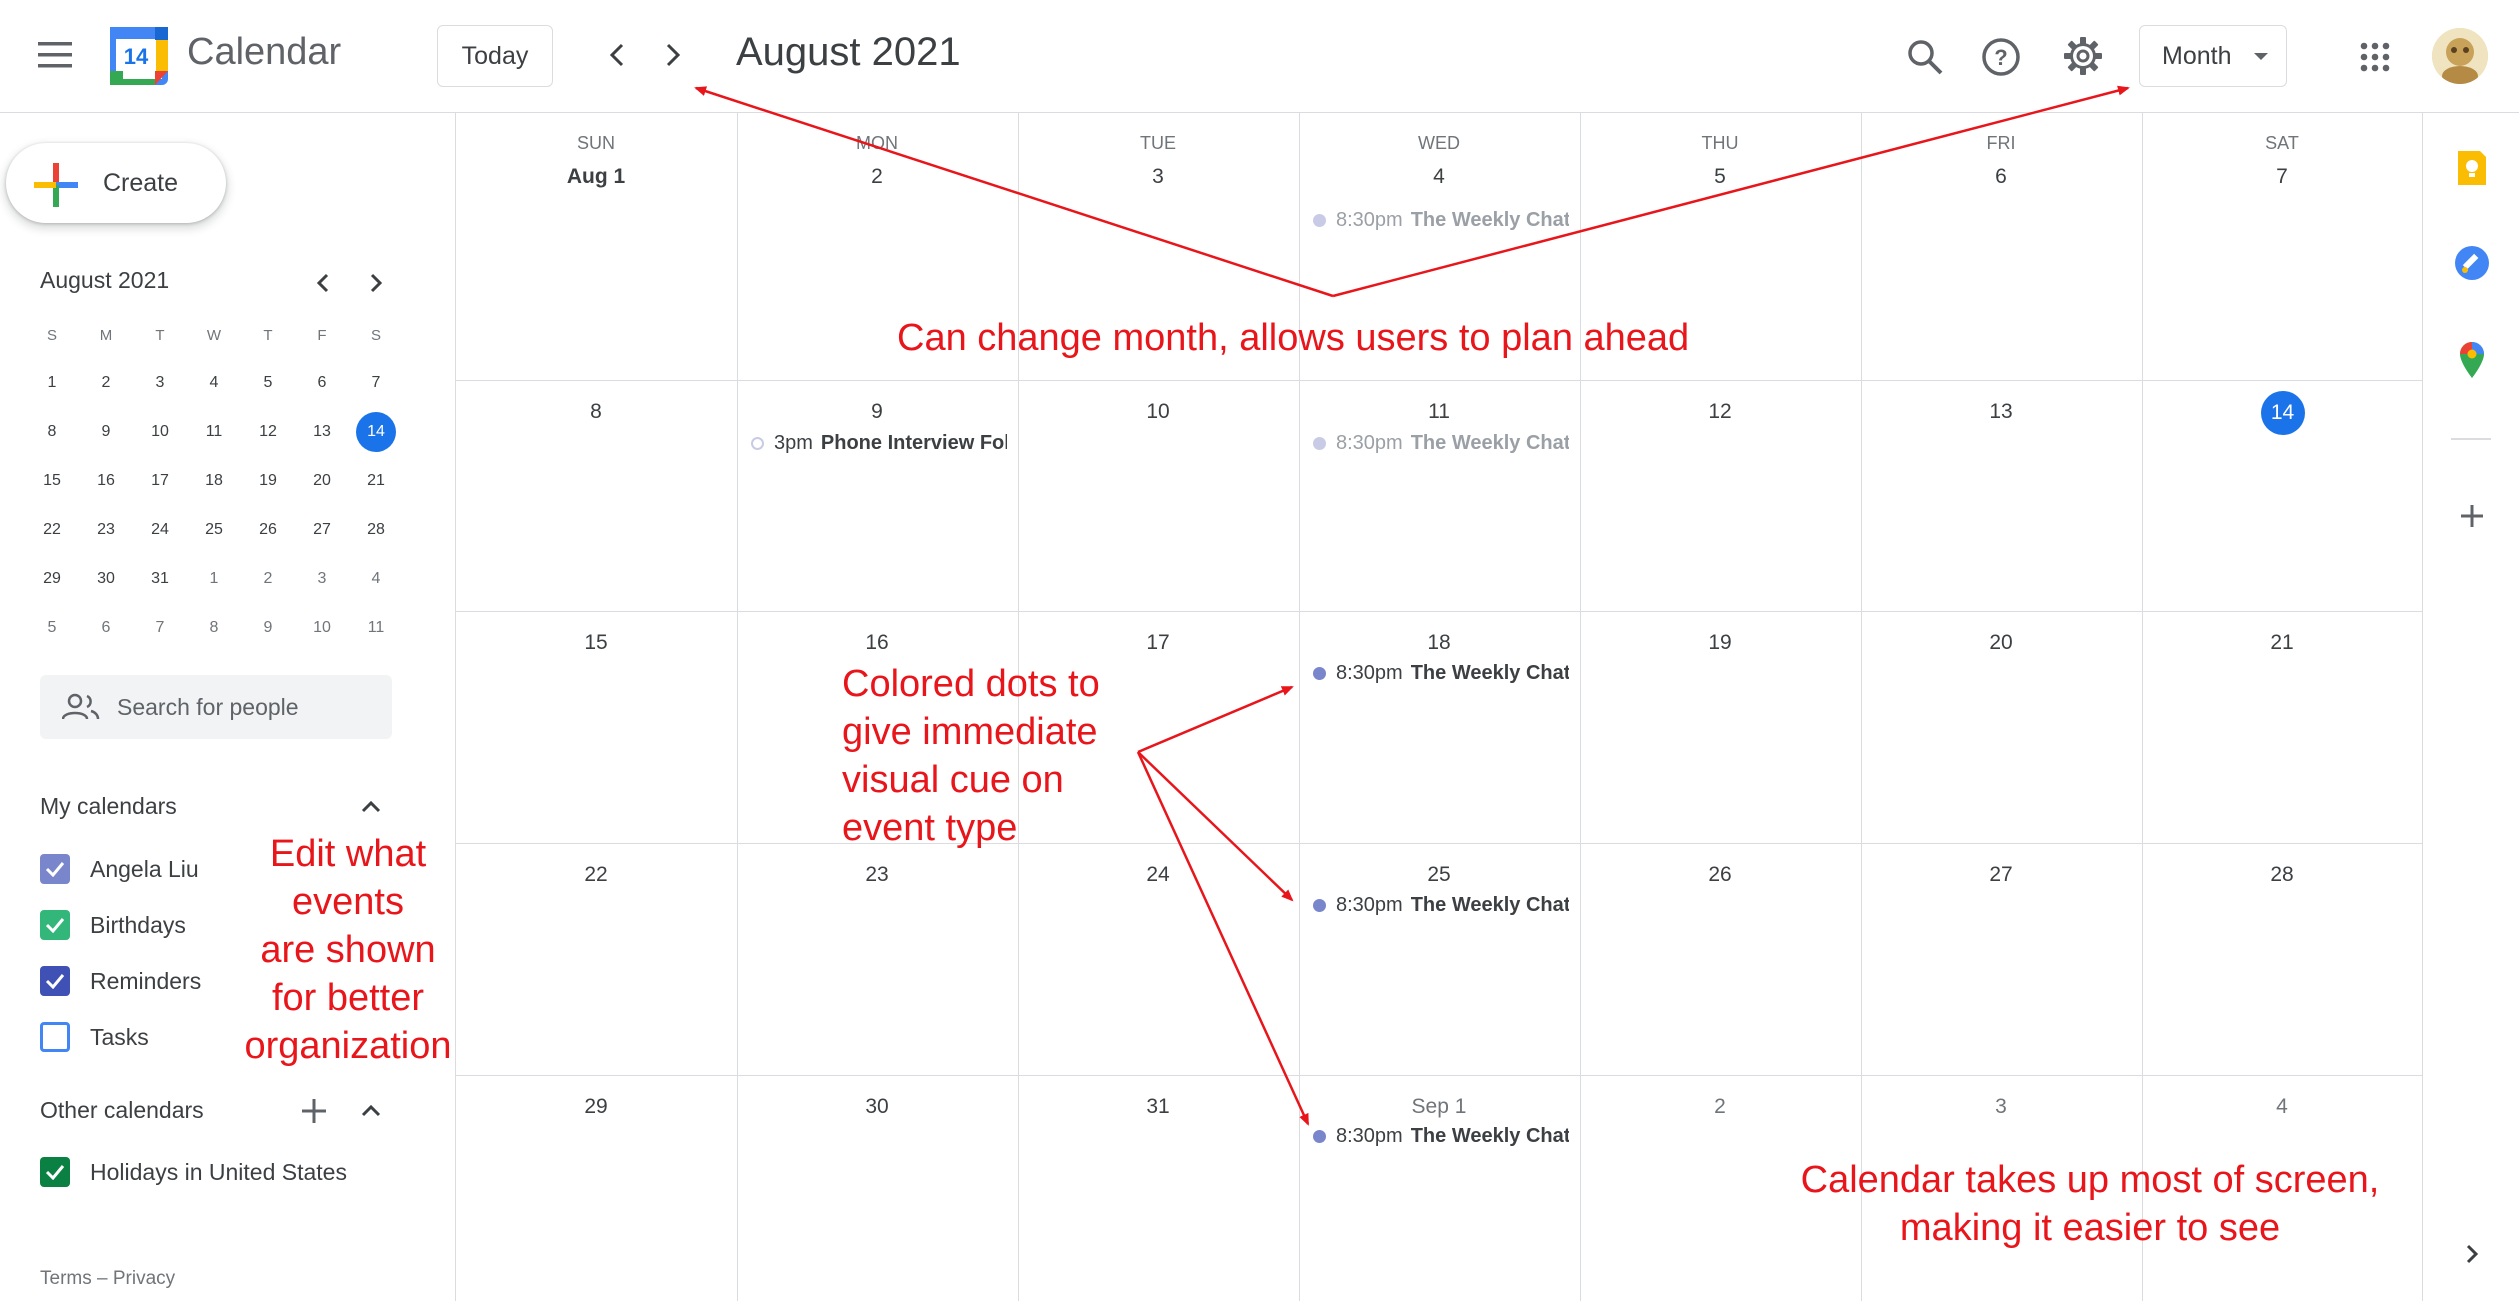  What do you see at coordinates (122, 1110) in the screenshot?
I see `other-calendars-heading: Other calendars` at bounding box center [122, 1110].